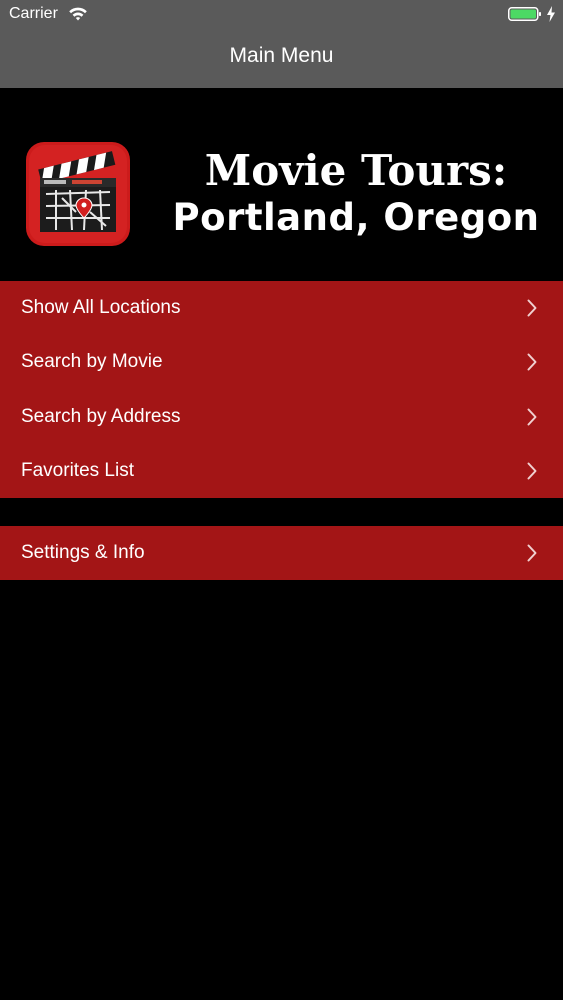  I want to click on menu-item-search-by-movie: Search by Movie, so click(281, 362).